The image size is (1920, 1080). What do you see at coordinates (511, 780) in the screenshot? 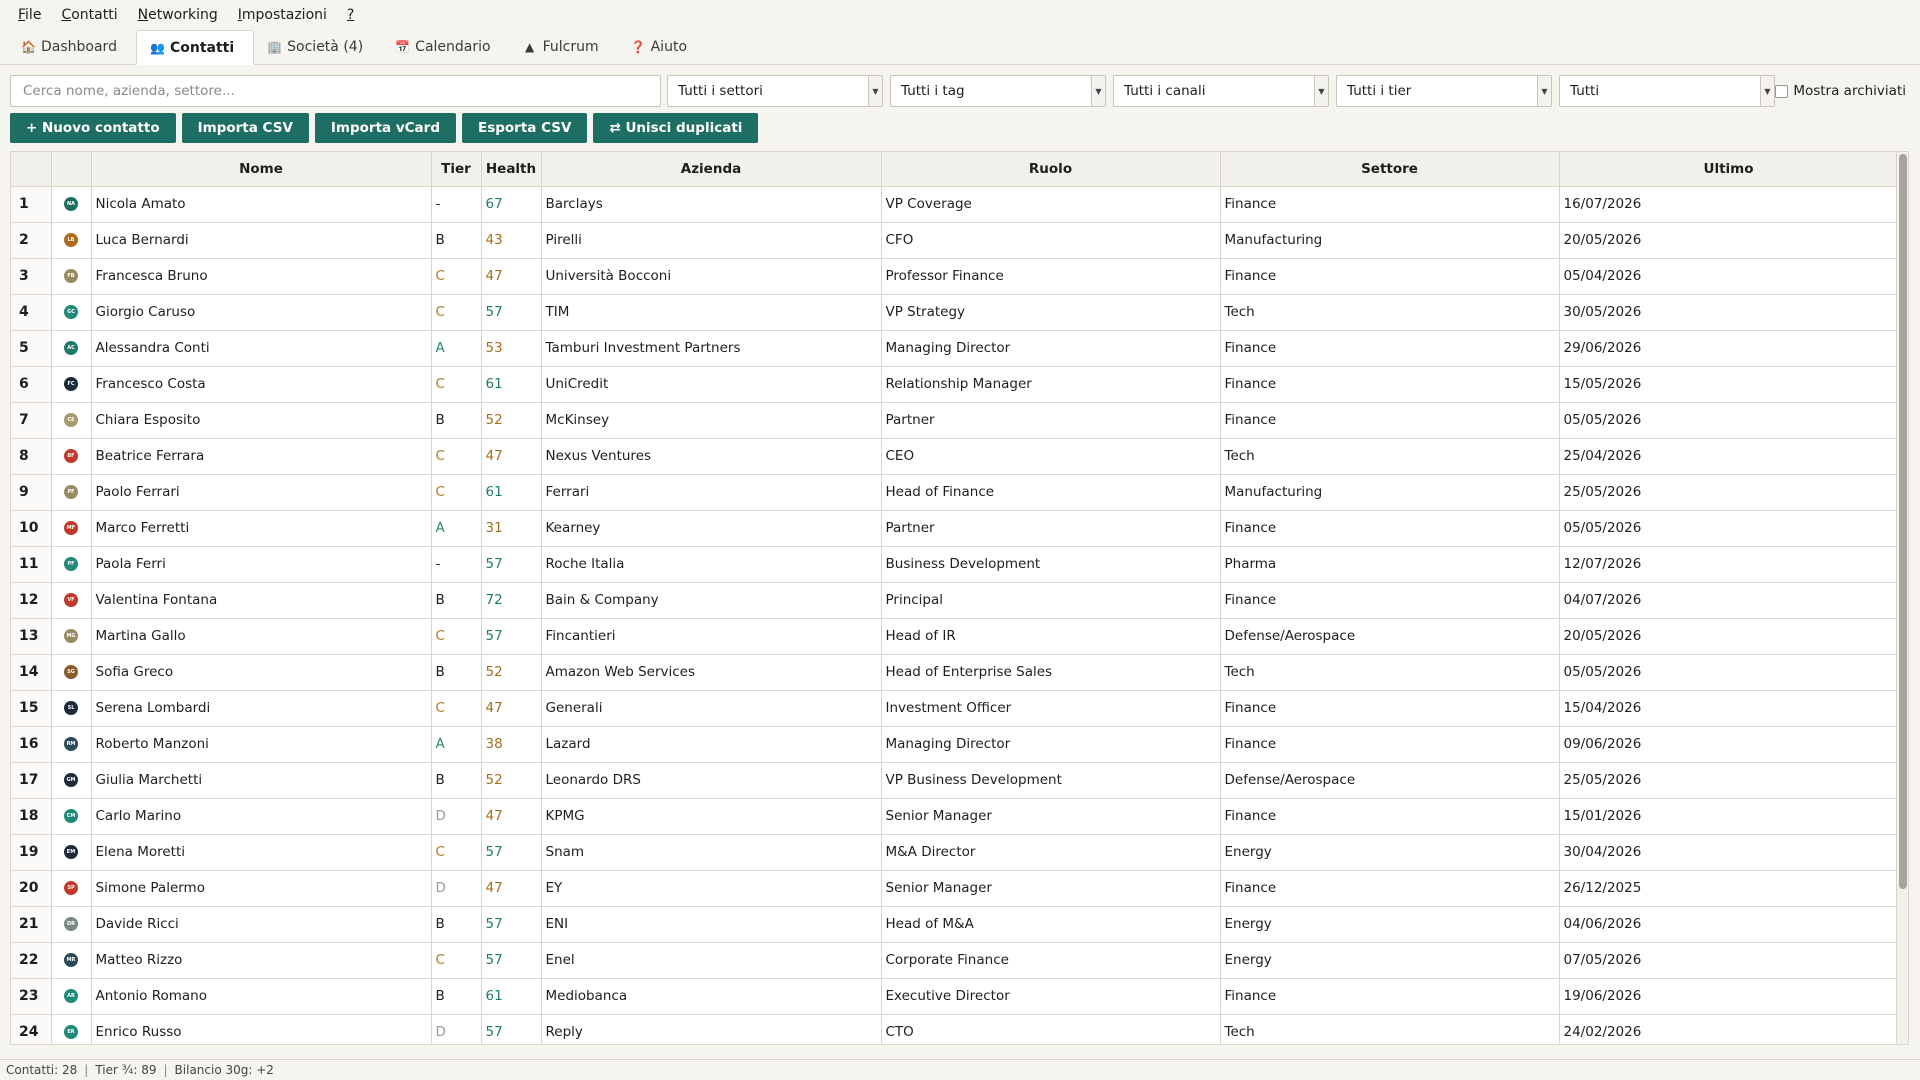
I see `contact-health: 52` at bounding box center [511, 780].